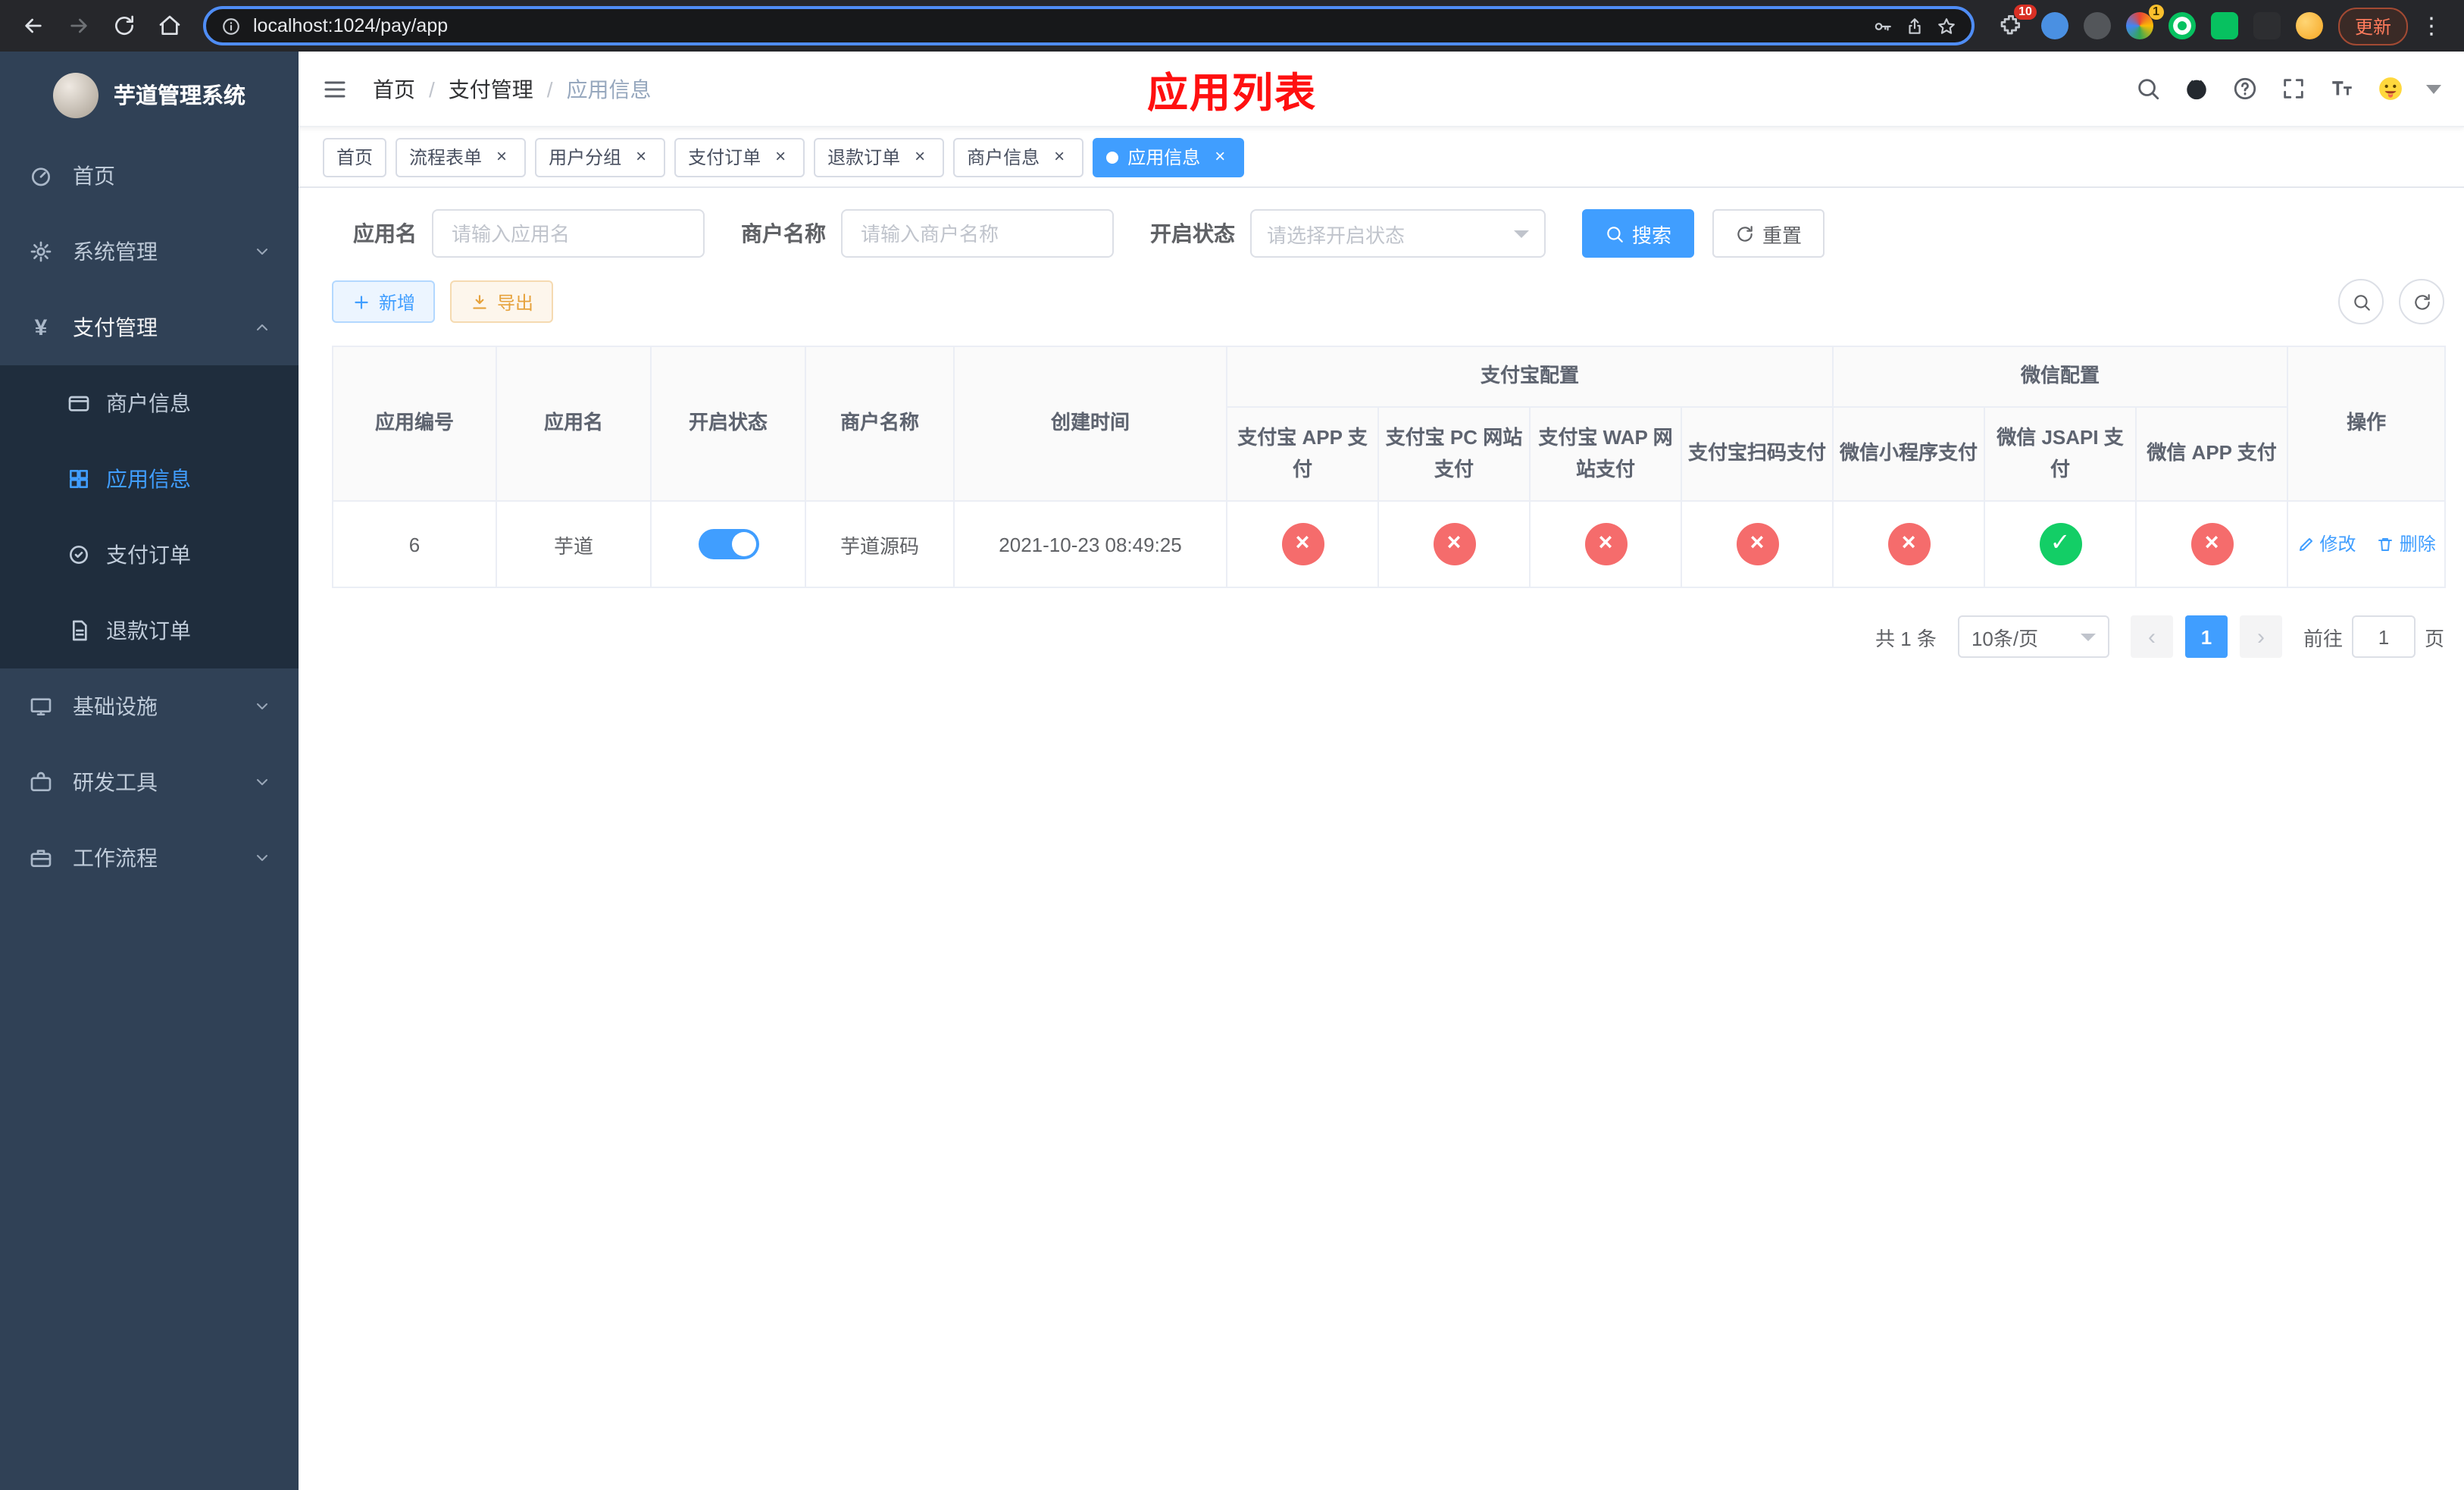  What do you see at coordinates (2054, 26) in the screenshot?
I see `ext-blue-icon` at bounding box center [2054, 26].